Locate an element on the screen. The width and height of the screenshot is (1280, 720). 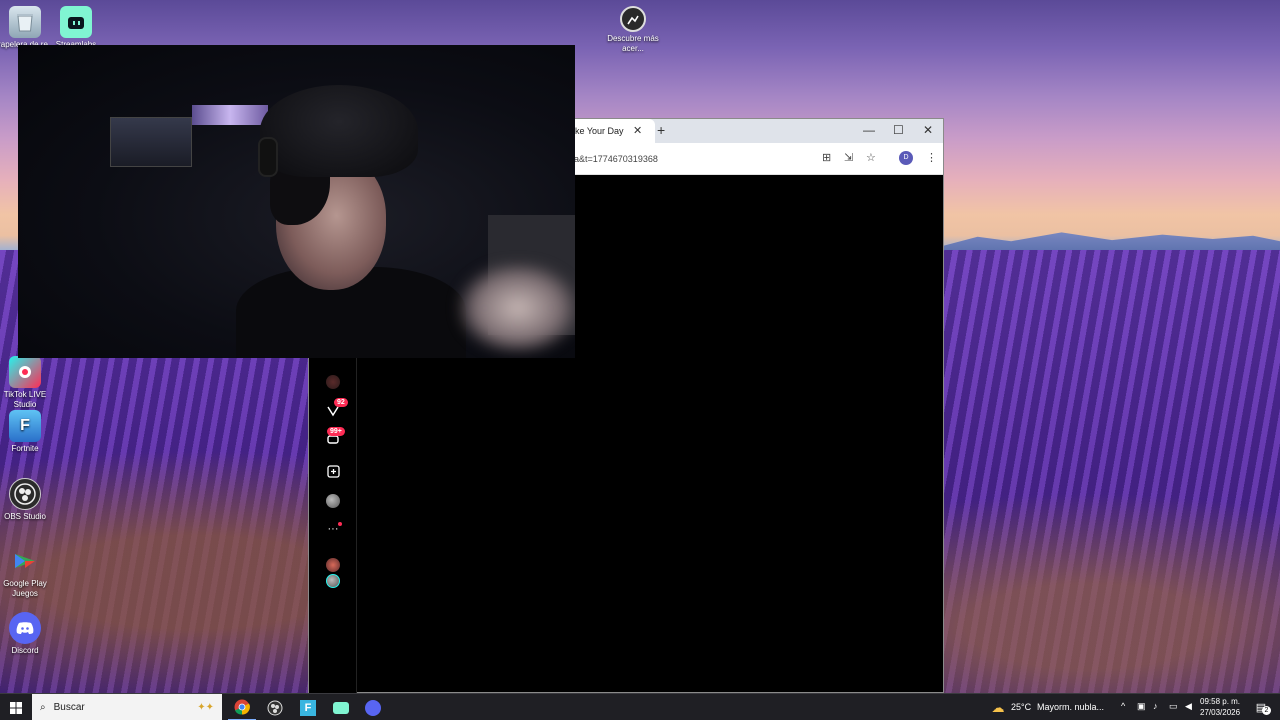
live-avatar-icon is located at coordinates (333, 382).